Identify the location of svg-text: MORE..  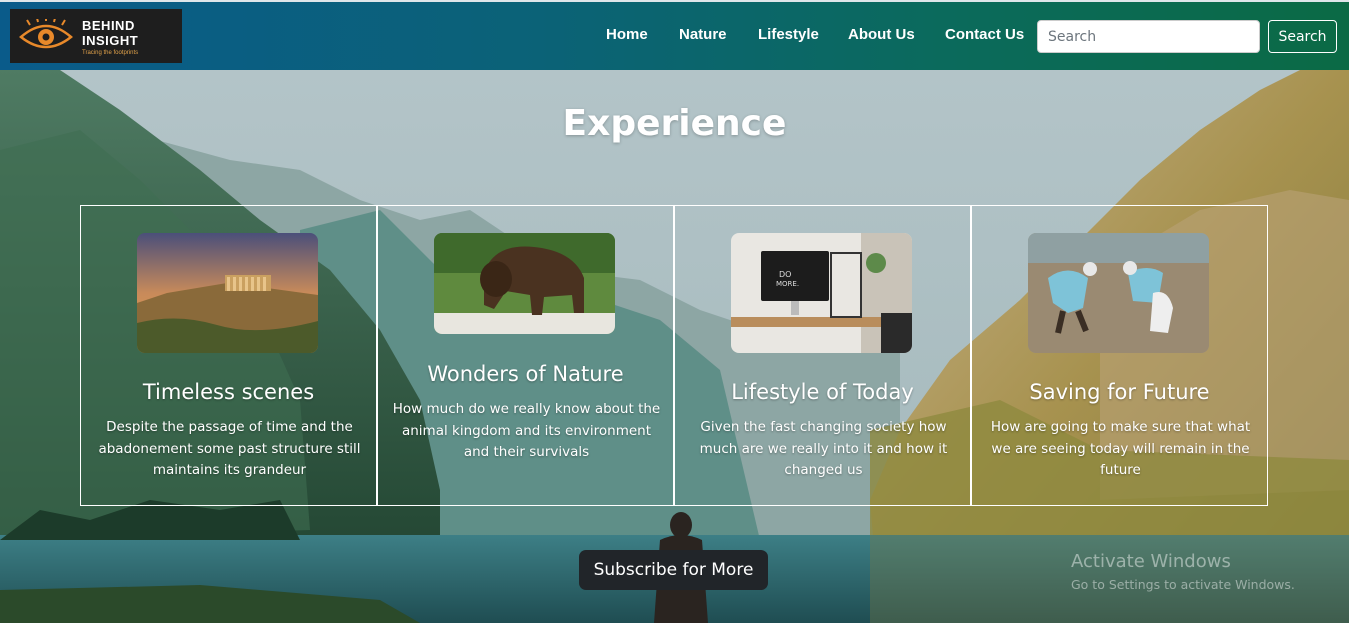
(787, 284).